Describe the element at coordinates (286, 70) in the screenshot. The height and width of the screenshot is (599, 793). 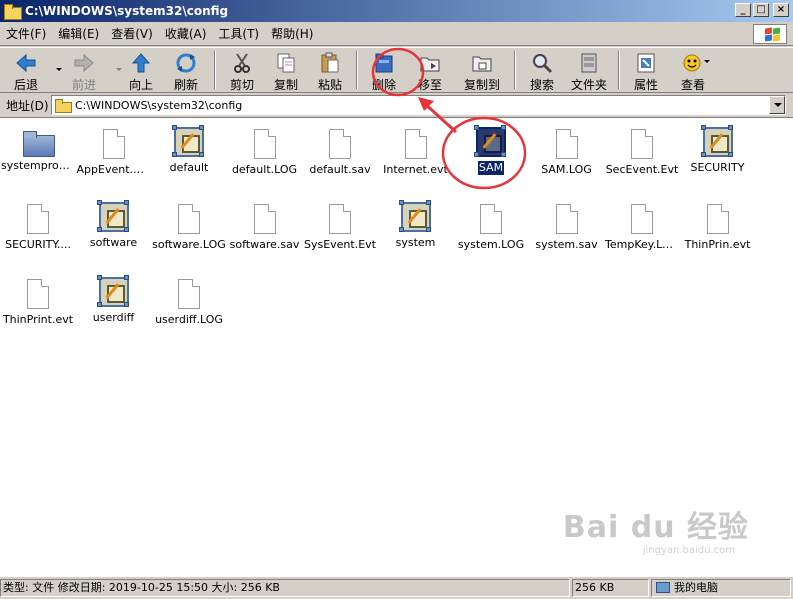
I see `copy-button: 复制` at that location.